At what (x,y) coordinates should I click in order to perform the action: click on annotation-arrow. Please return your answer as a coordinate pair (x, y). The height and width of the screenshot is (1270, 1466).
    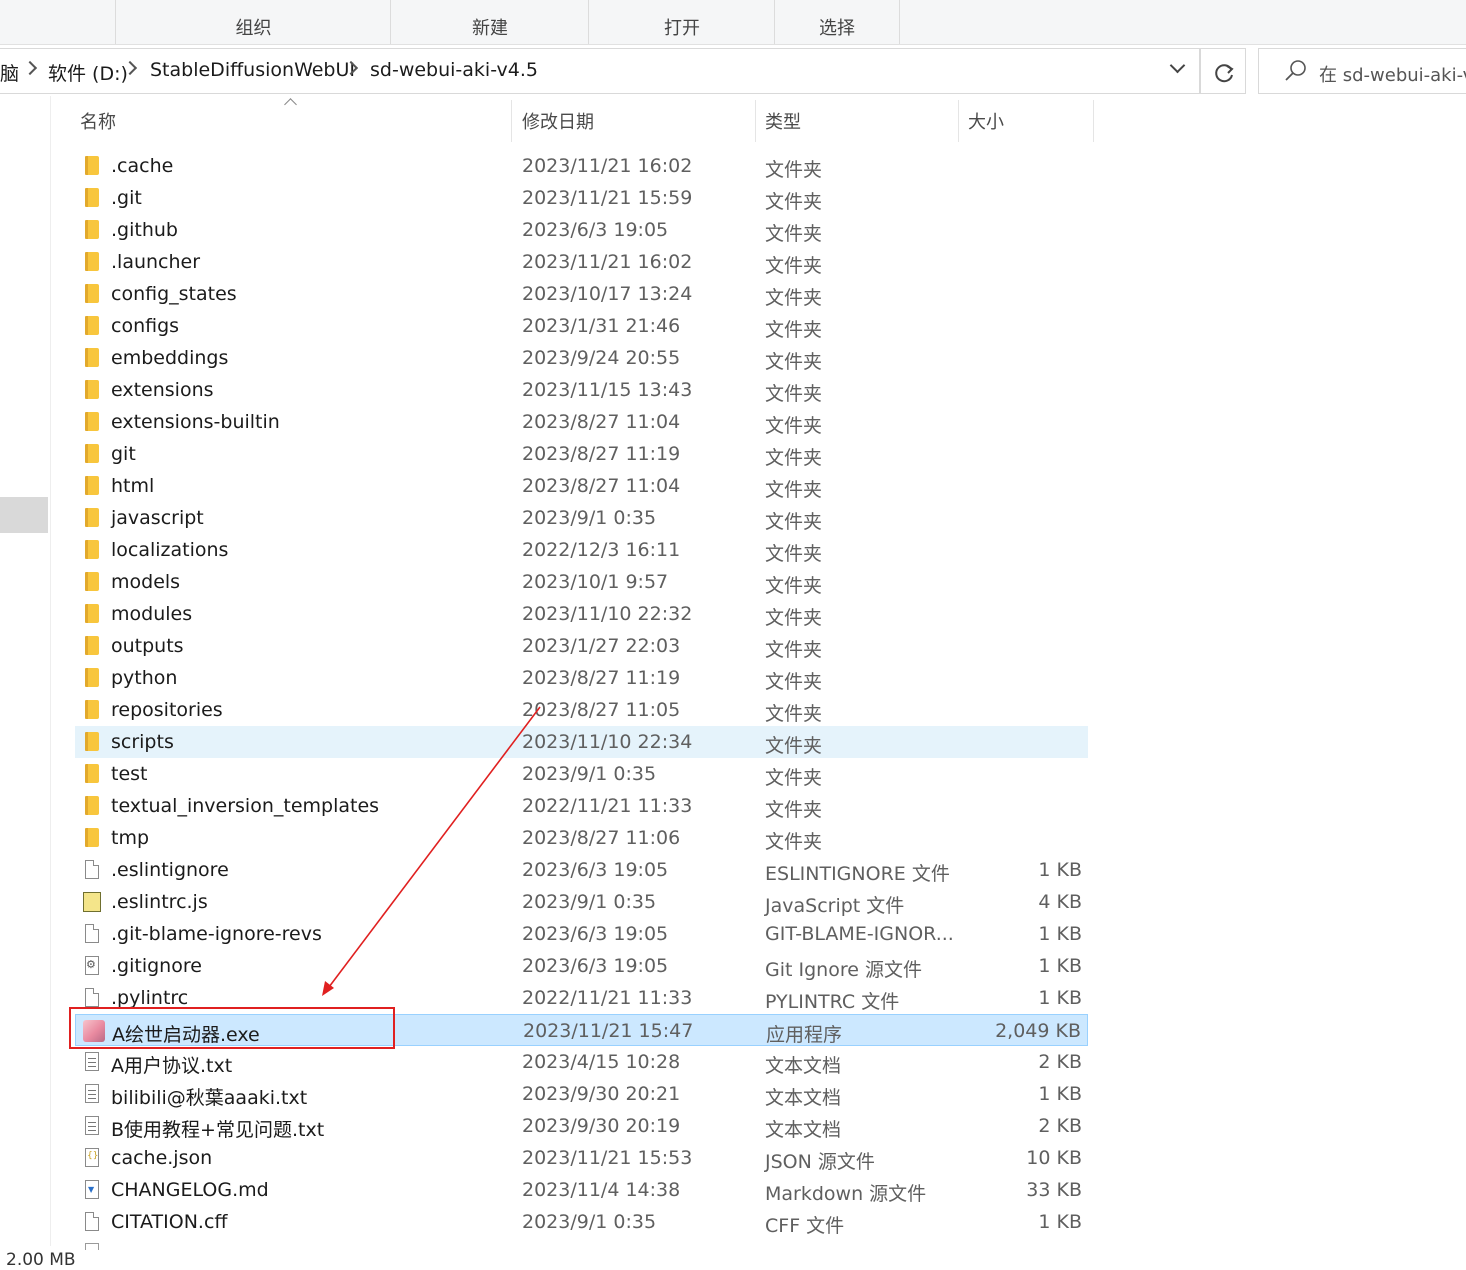
    Looking at the image, I should click on (431, 851).